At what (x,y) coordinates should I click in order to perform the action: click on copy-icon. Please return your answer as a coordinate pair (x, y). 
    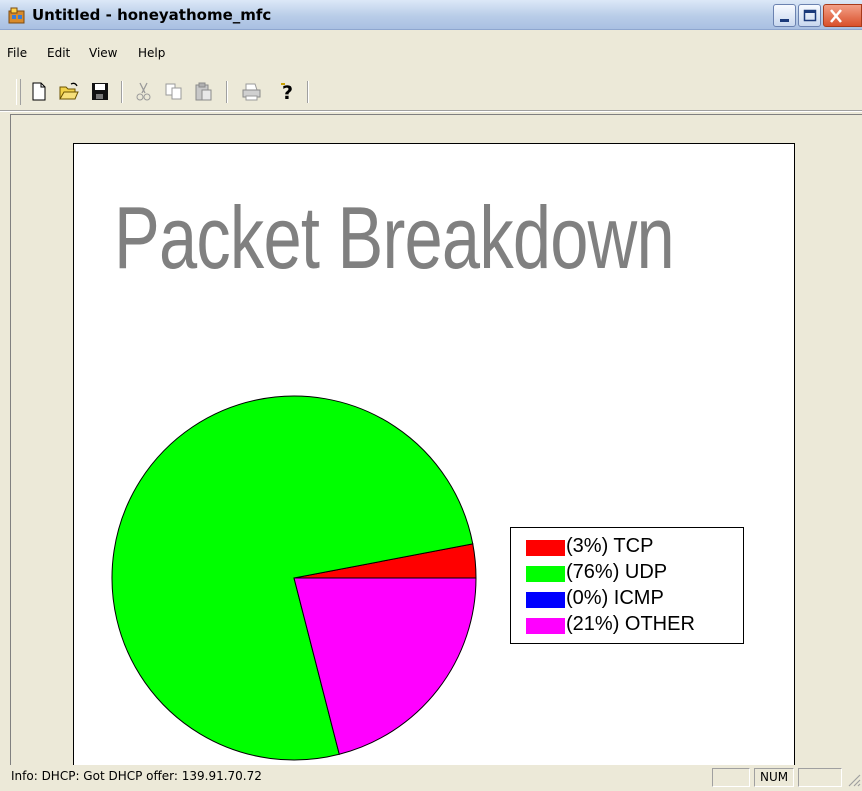
    Looking at the image, I should click on (173, 91).